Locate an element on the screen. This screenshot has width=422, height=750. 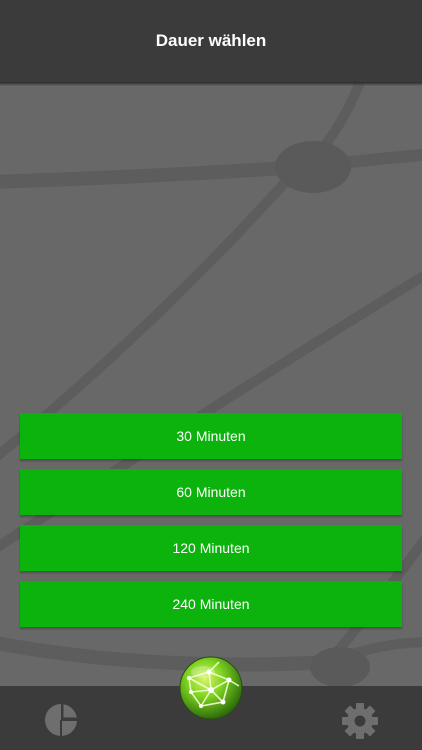
header-shadow is located at coordinates (211, 84).